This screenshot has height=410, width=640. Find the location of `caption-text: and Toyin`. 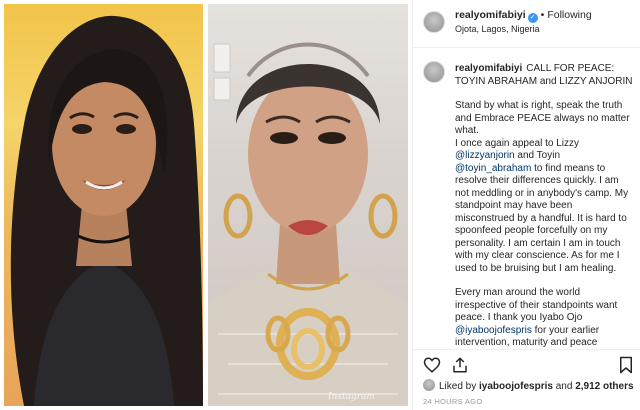

caption-text: and Toyin is located at coordinates (537, 155).